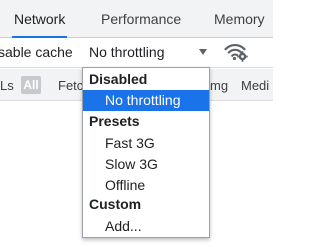 The image size is (320, 247). I want to click on throttling-select: No throttling, so click(149, 53).